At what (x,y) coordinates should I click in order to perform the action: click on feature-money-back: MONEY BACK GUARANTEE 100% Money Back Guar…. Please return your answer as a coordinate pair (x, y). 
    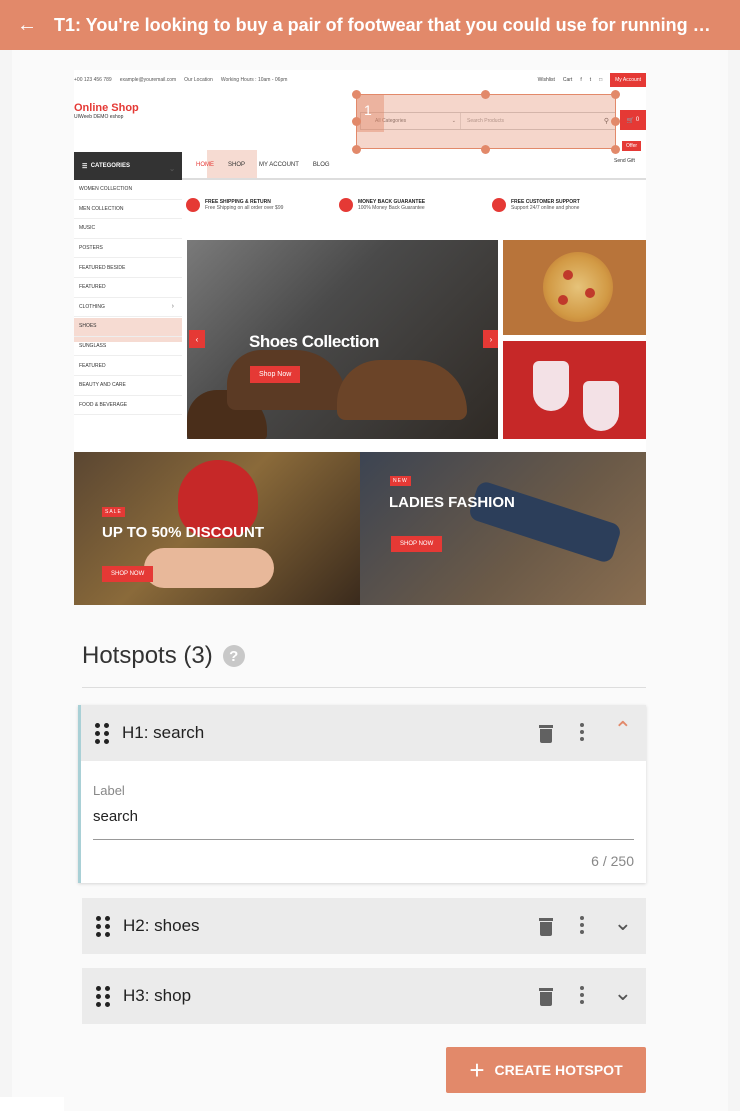
    Looking at the image, I should click on (415, 205).